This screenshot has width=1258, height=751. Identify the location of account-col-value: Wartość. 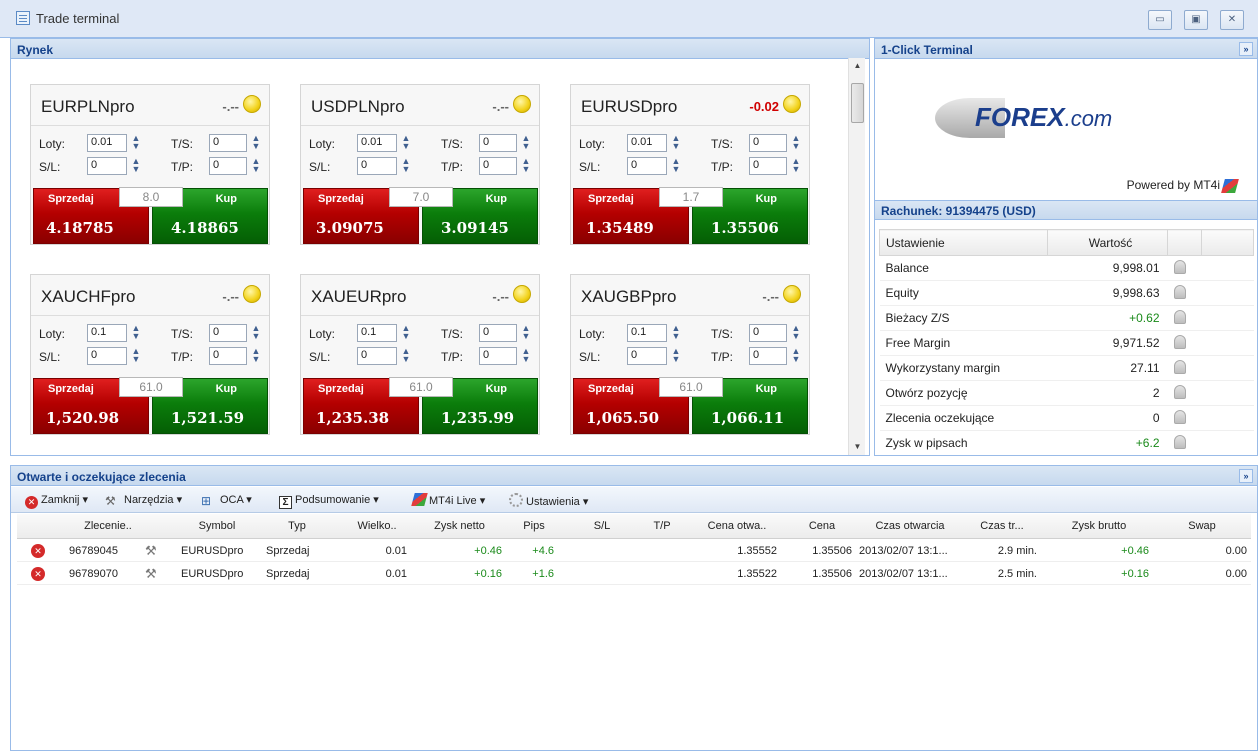
(1107, 242).